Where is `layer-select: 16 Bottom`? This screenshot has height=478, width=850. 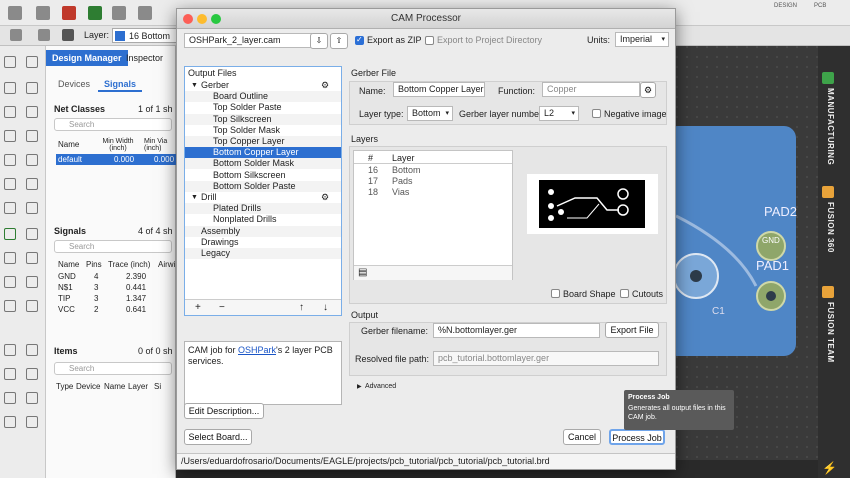 layer-select: 16 Bottom is located at coordinates (145, 35).